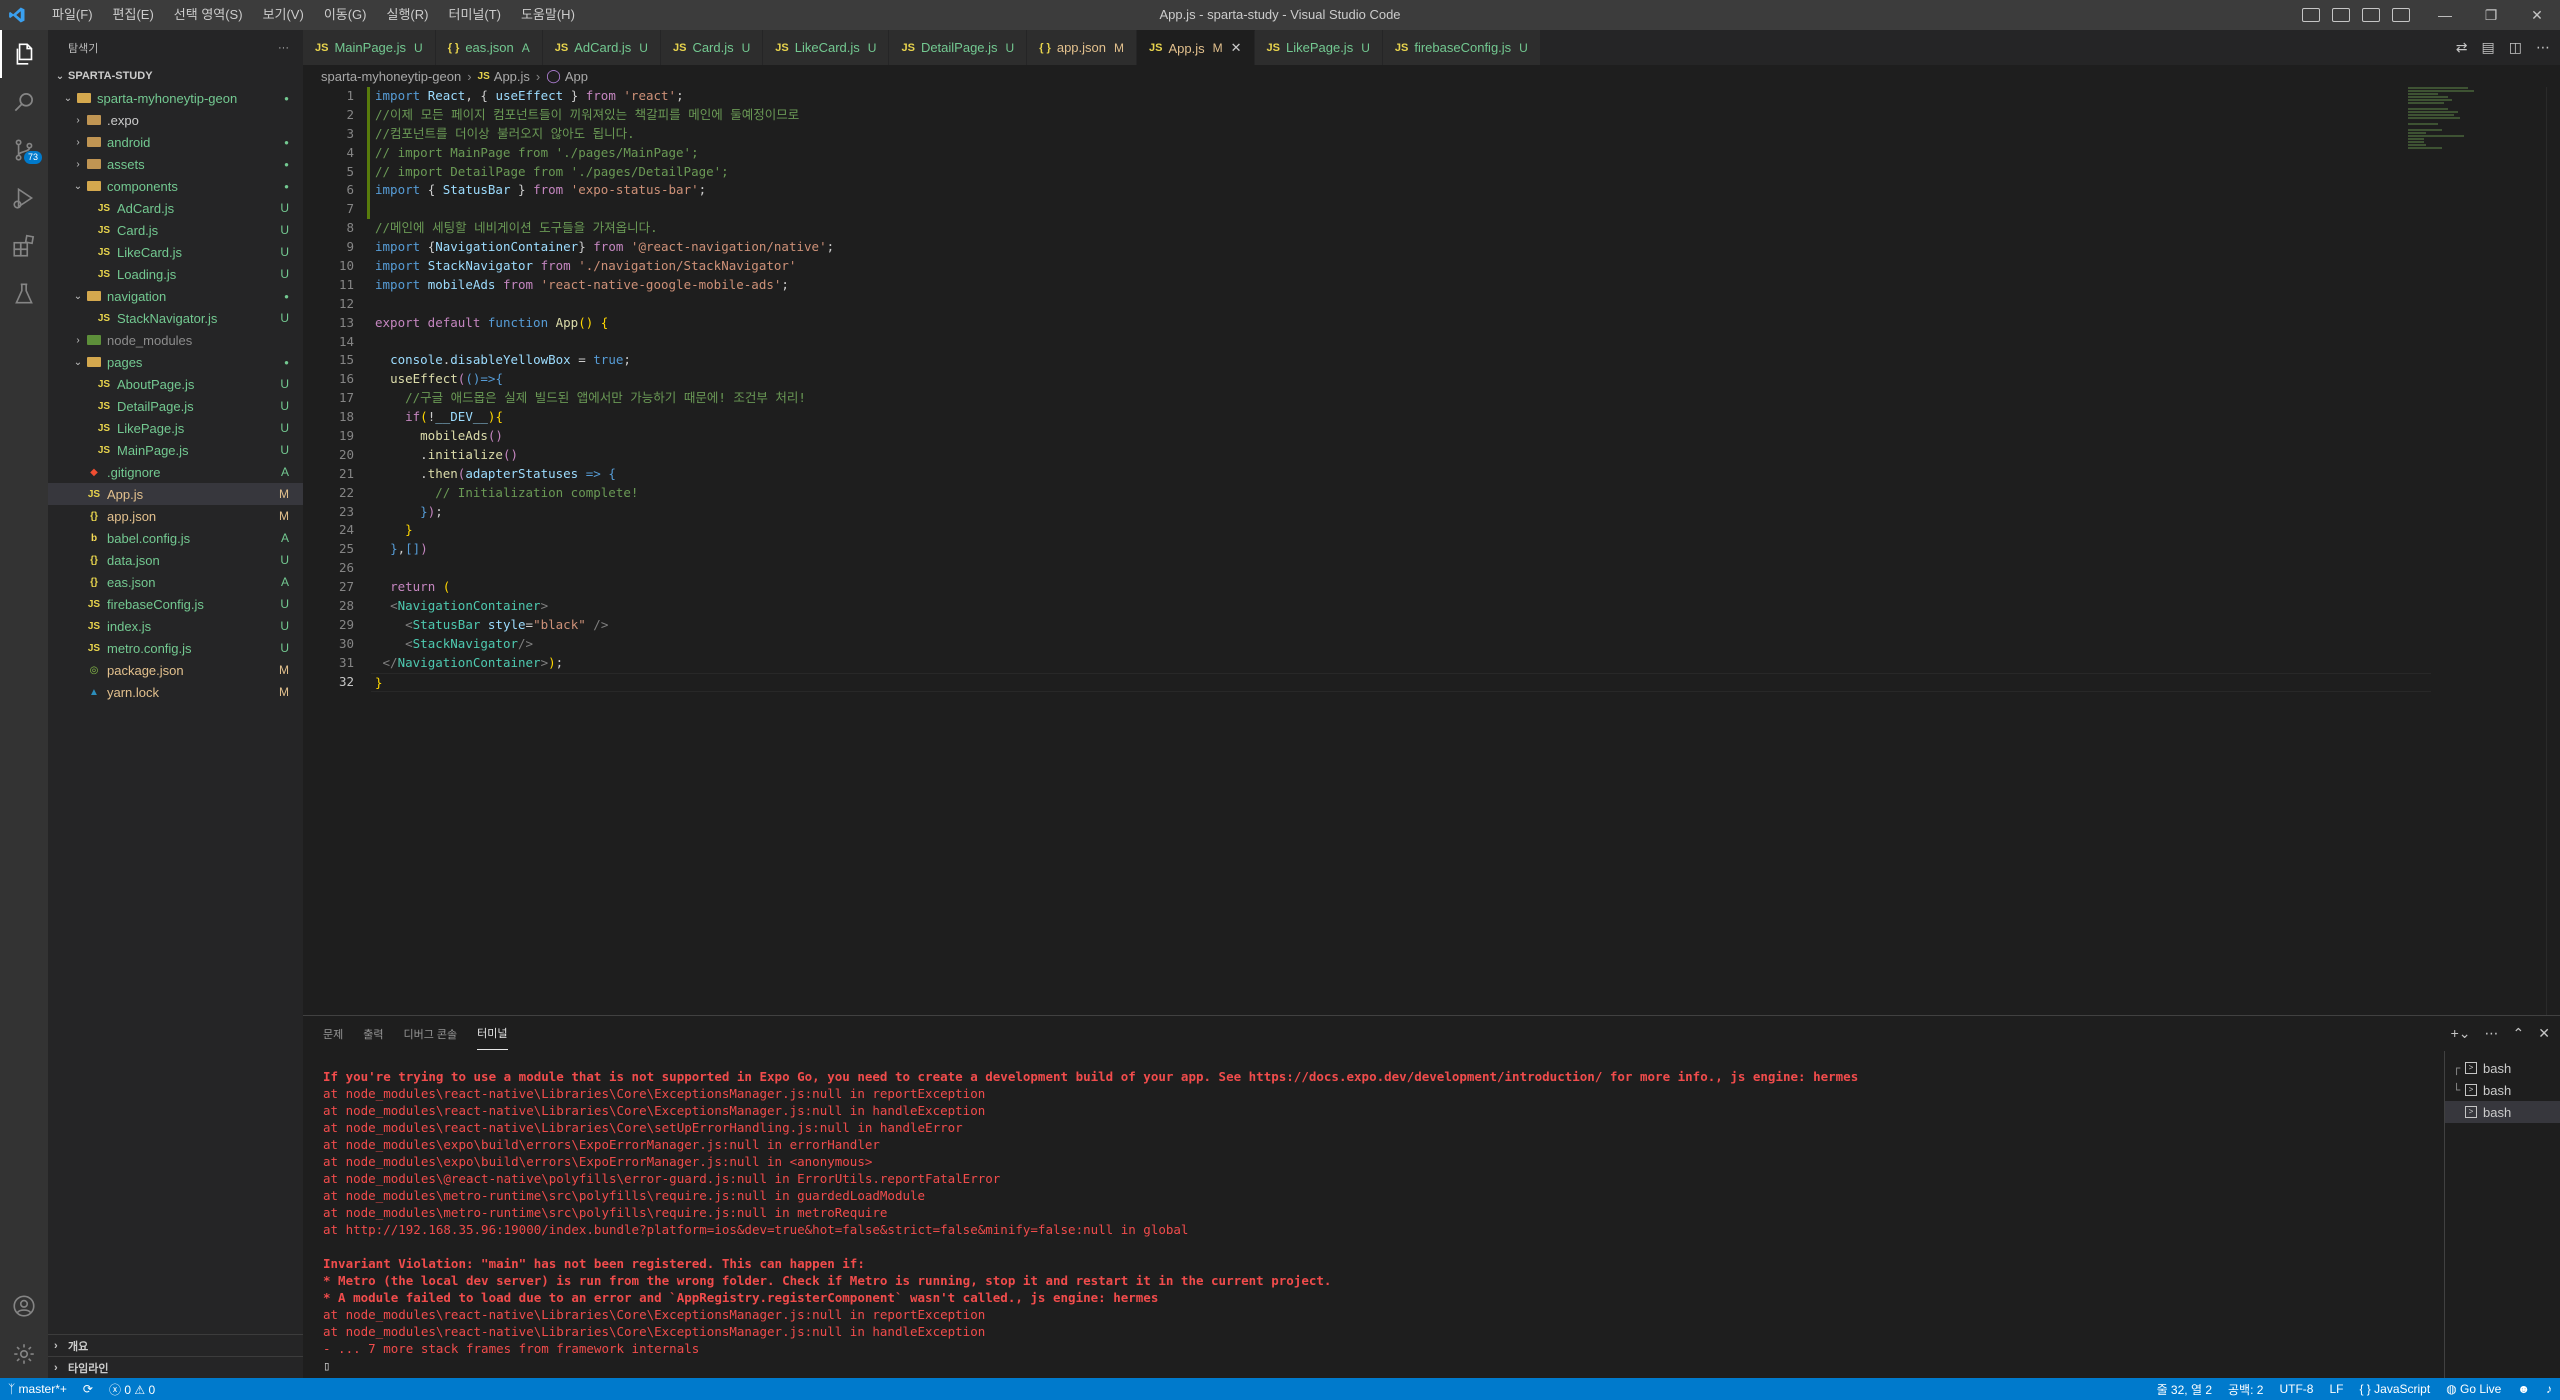  Describe the element at coordinates (24, 246) in the screenshot. I see `extensions-activity` at that location.